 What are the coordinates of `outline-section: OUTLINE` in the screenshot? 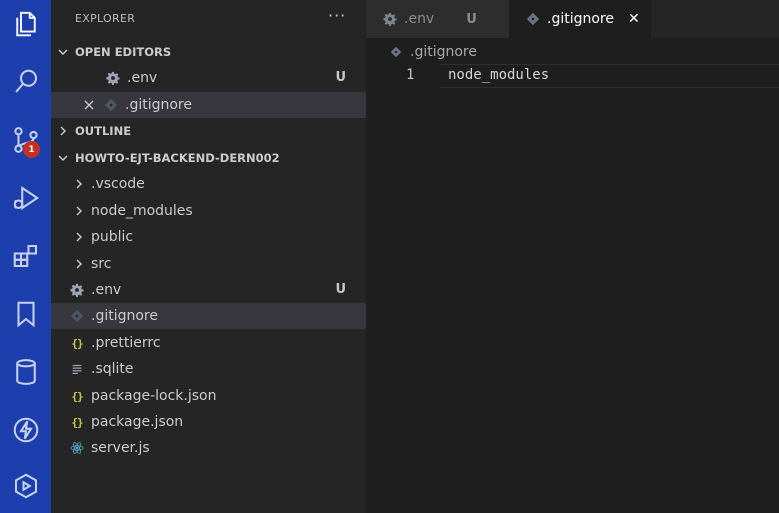 It's located at (208, 131).